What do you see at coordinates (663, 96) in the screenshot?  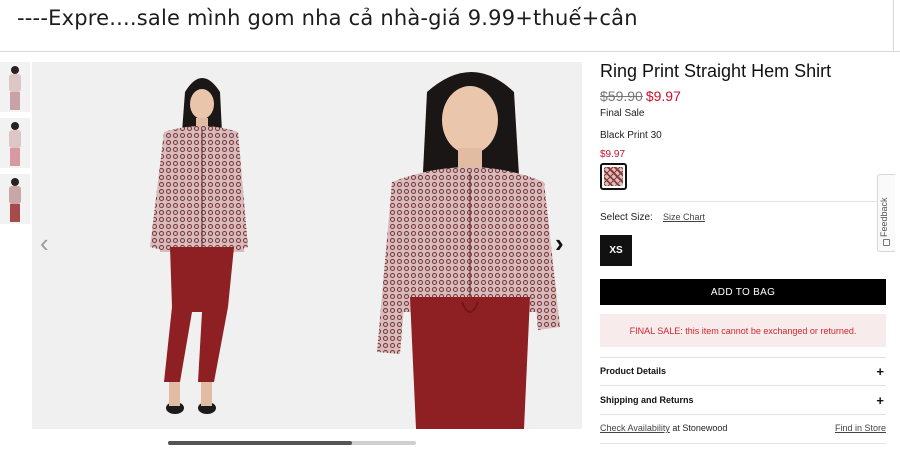 I see `sale-price: $9.97` at bounding box center [663, 96].